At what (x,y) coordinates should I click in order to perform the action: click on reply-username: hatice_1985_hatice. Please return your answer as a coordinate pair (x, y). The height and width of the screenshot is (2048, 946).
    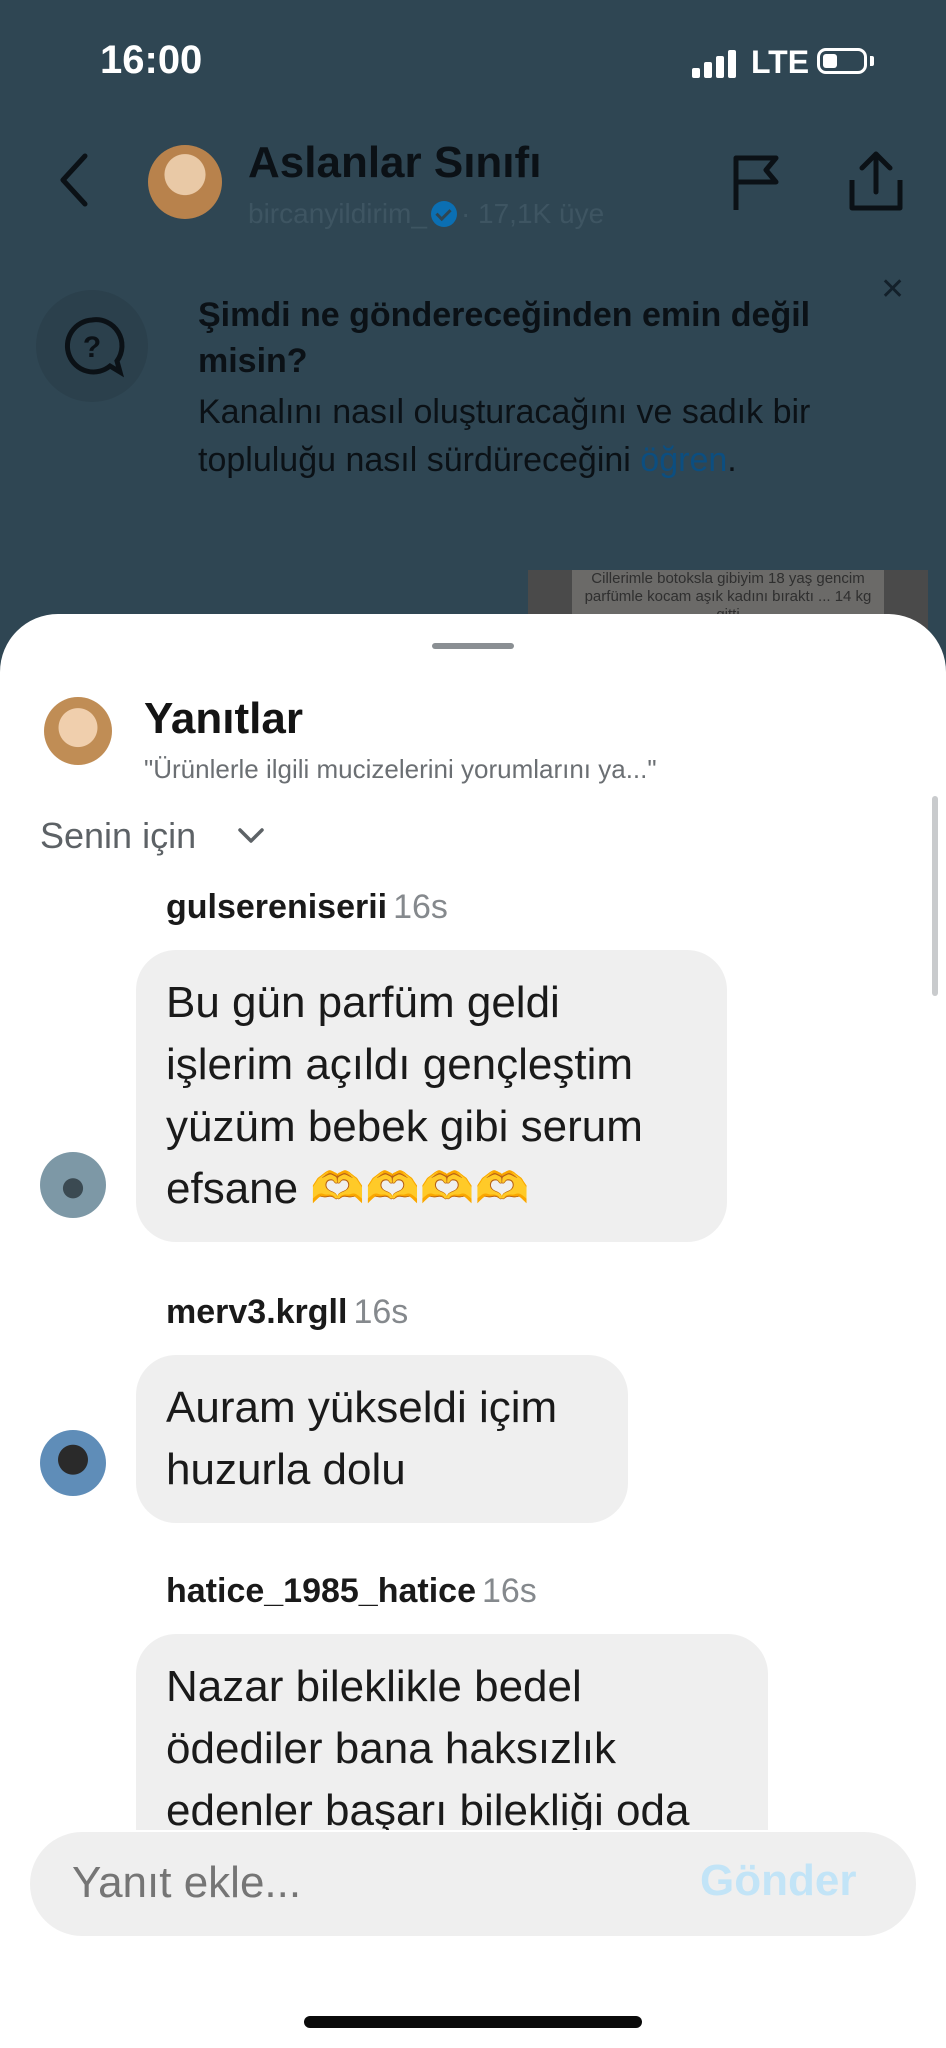
    Looking at the image, I should click on (321, 1591).